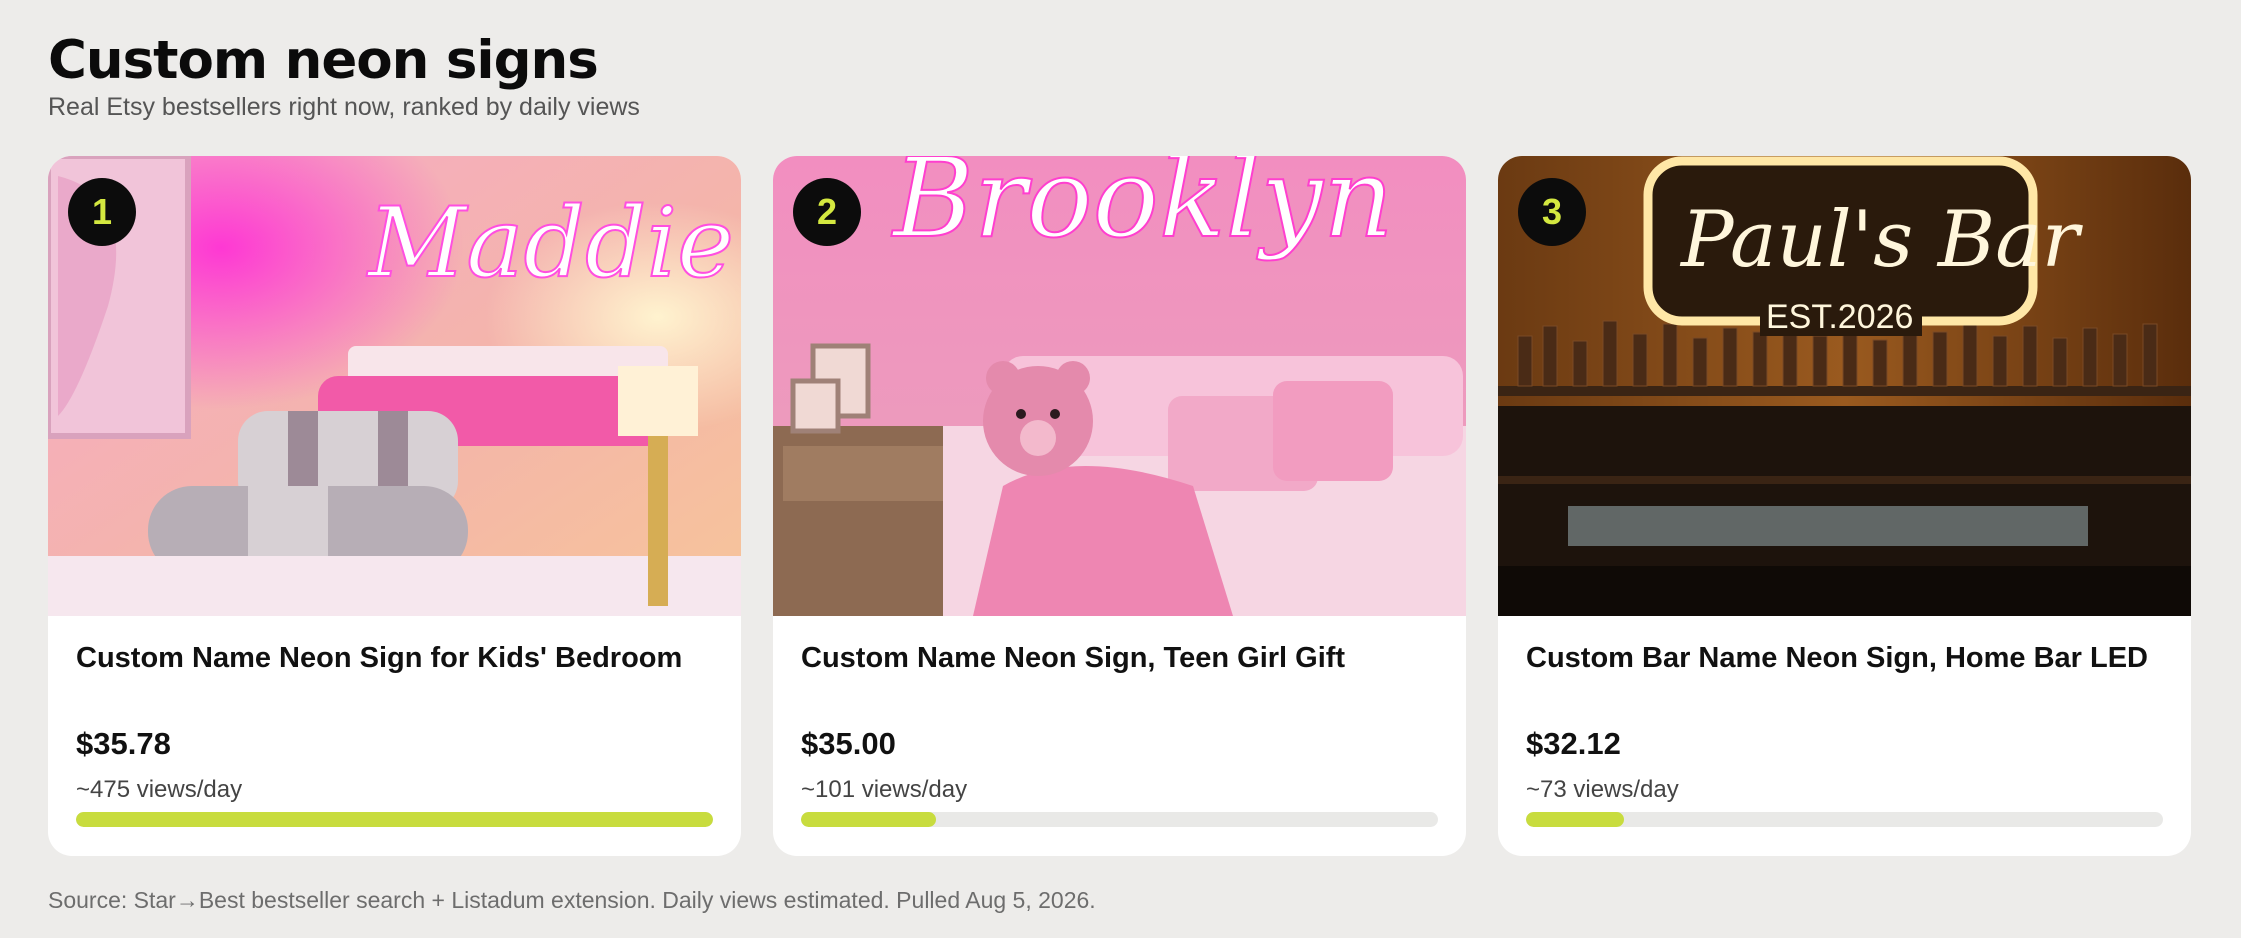 Image resolution: width=2241 pixels, height=938 pixels. What do you see at coordinates (1602, 789) in the screenshot?
I see `listing-views: ~73 views/day` at bounding box center [1602, 789].